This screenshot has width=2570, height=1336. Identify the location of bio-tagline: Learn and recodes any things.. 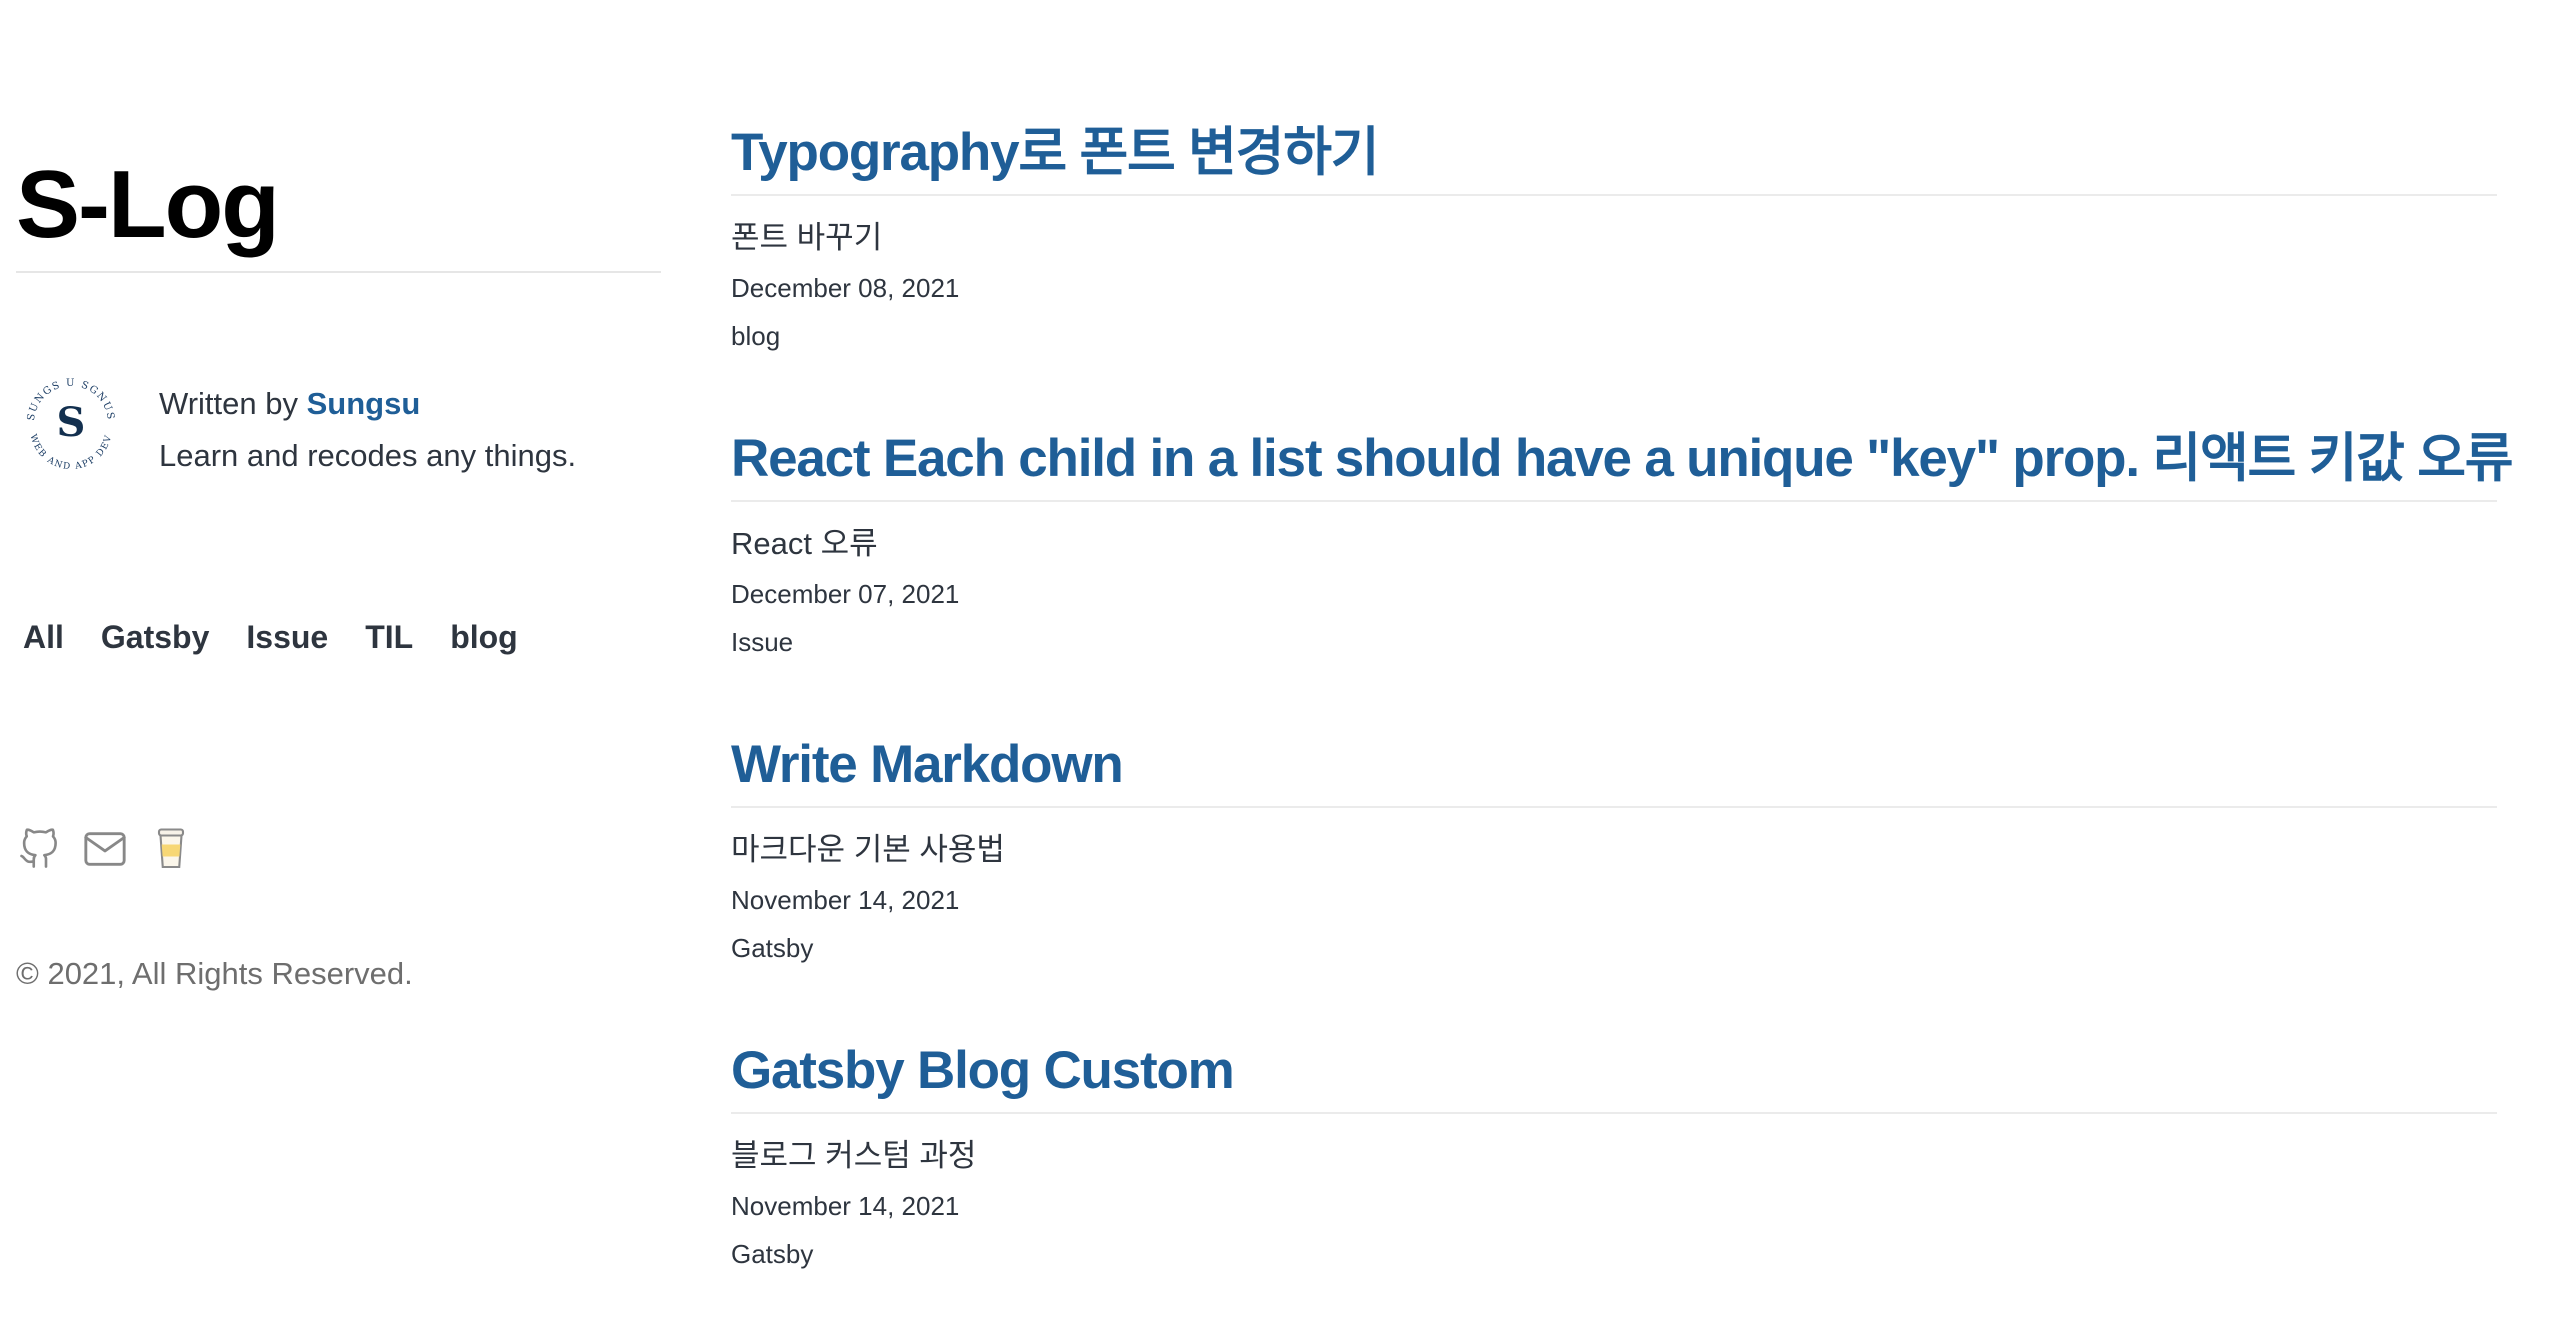
(368, 455).